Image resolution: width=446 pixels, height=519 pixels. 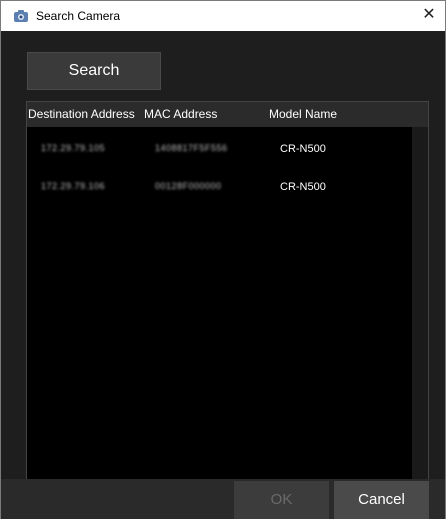 I want to click on cancel-button: Cancel, so click(x=381, y=500).